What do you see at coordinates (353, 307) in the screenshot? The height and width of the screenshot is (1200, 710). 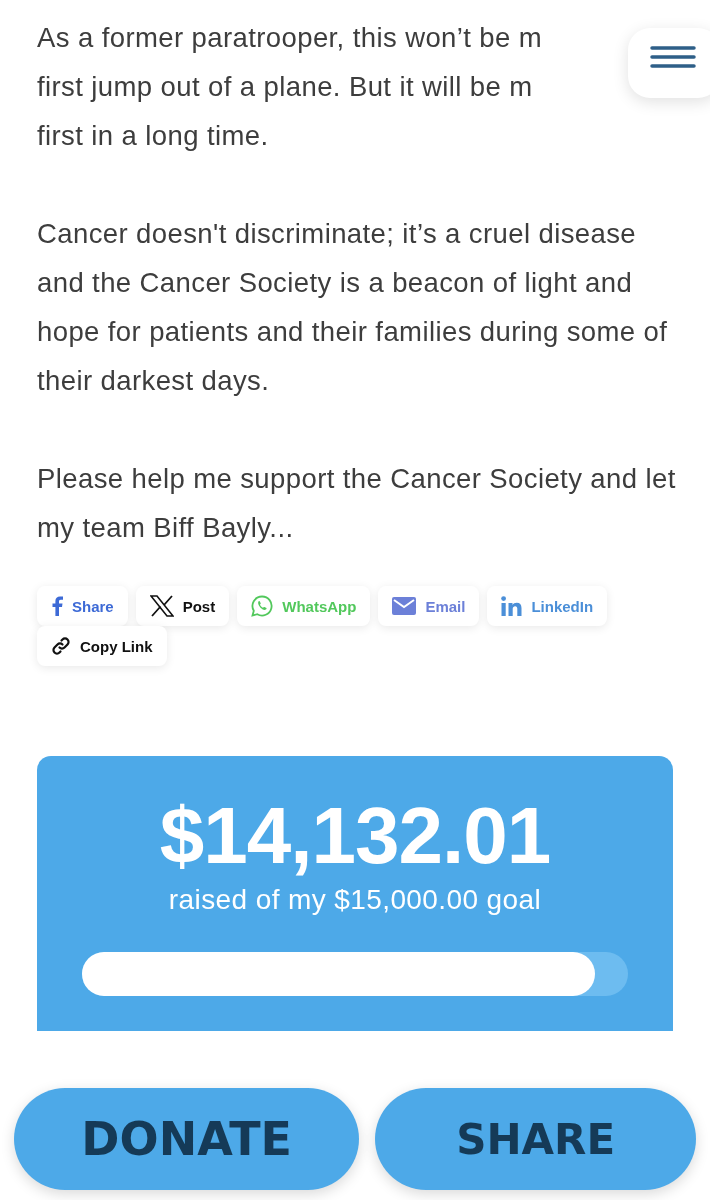 I see `story-paragraph: Cancer doesn't discriminate; it’s a cruel disease and the Cancer Society is a beacon of light and hope for patients and their families during some of their darkest days.` at bounding box center [353, 307].